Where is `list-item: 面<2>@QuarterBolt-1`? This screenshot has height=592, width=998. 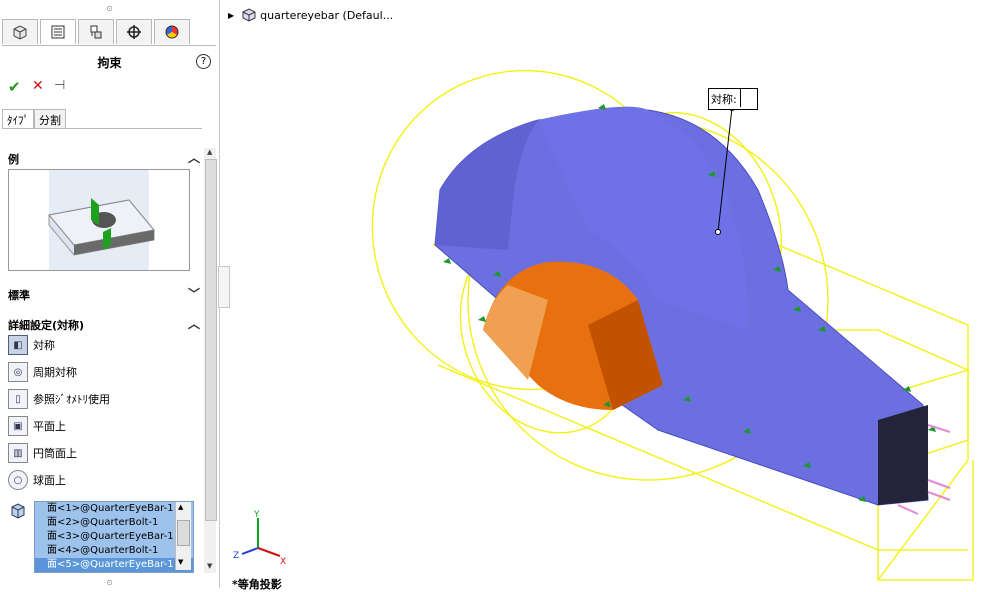
list-item: 面<2>@QuarterBolt-1 is located at coordinates (114, 523).